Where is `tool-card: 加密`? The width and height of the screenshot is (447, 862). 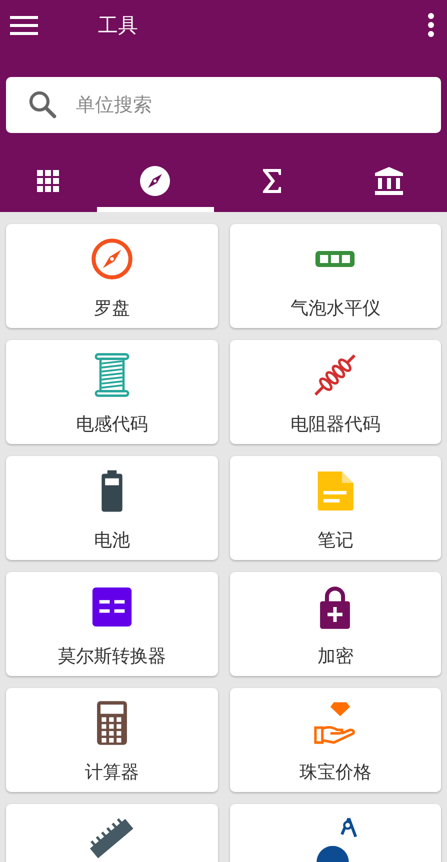
tool-card: 加密 is located at coordinates (335, 624).